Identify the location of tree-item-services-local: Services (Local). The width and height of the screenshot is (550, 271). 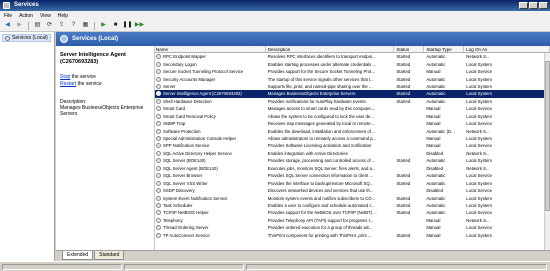
(26, 38).